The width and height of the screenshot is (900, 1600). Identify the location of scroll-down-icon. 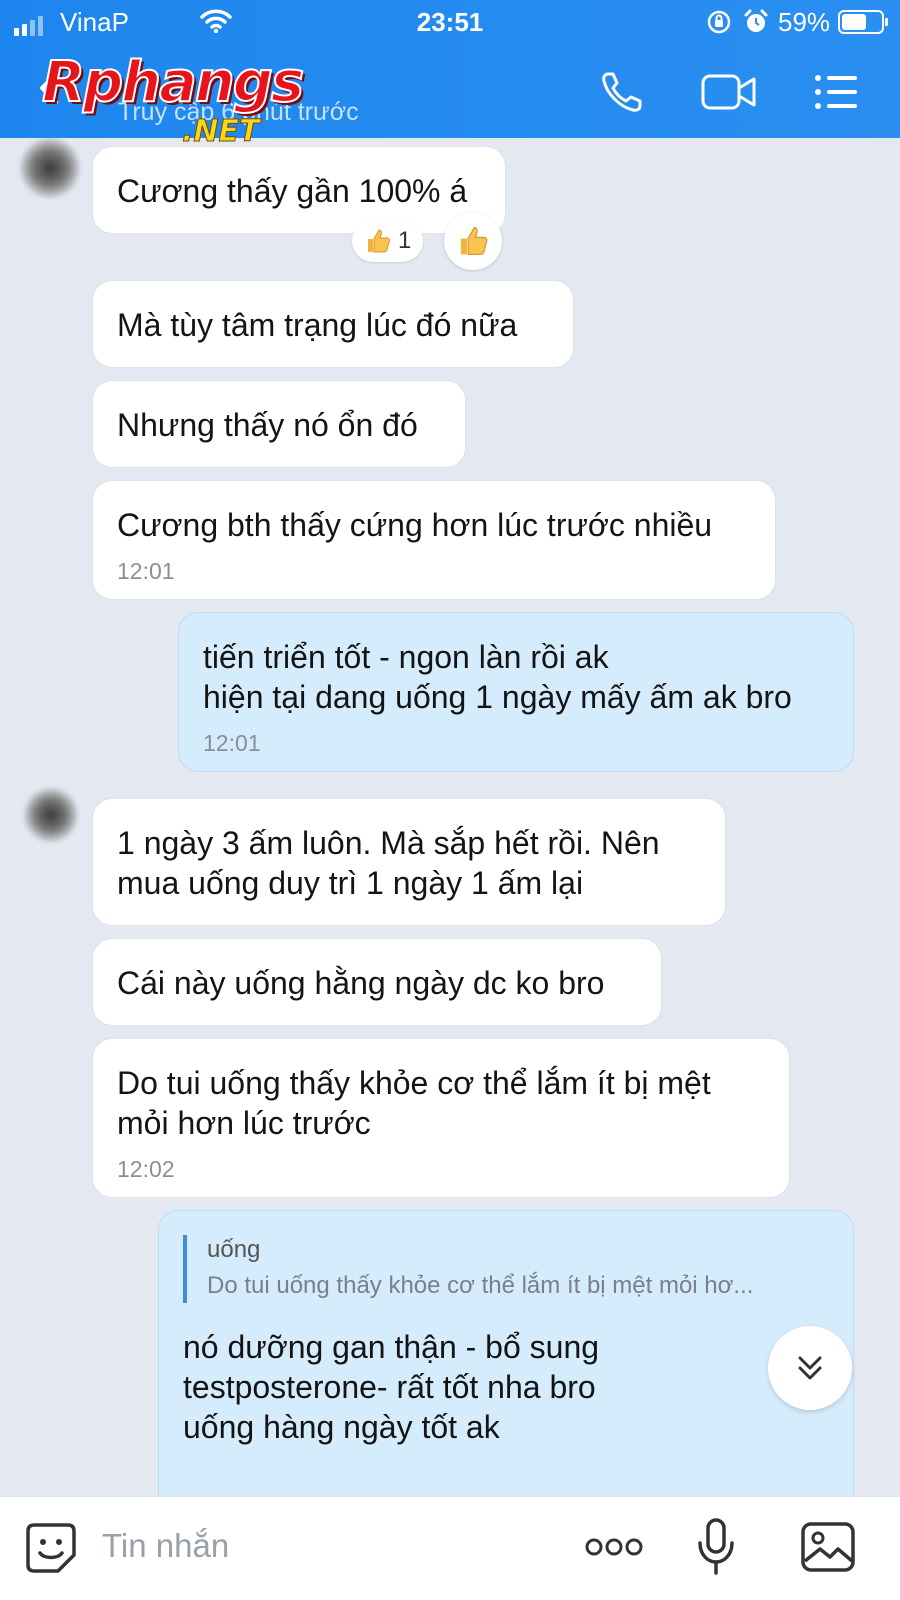
(810, 1368).